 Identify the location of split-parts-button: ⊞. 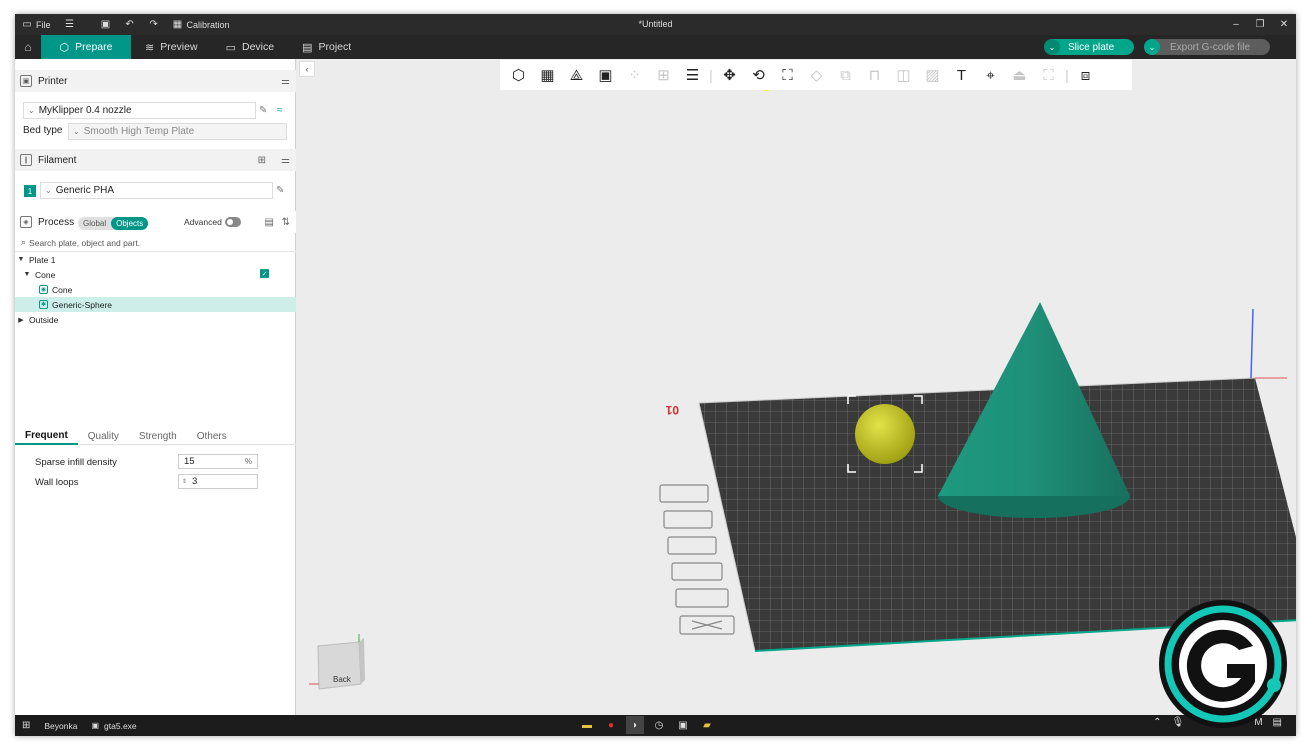
(663, 75).